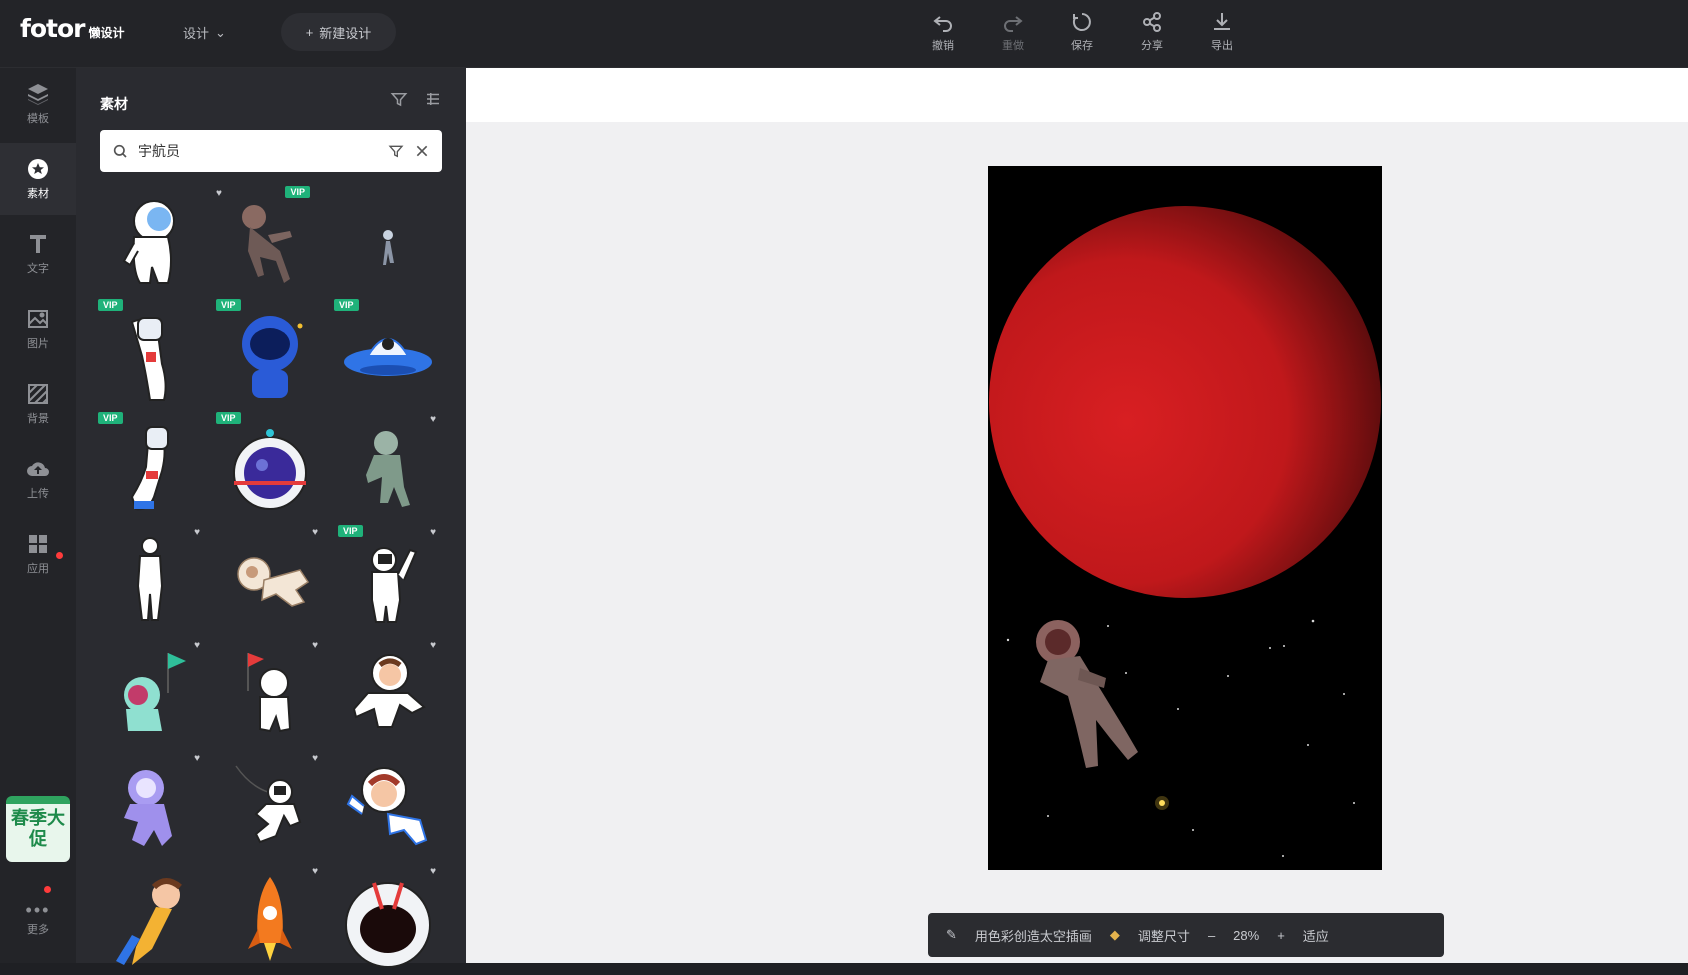  Describe the element at coordinates (1082, 33) in the screenshot. I see `save-button: 保存` at that location.